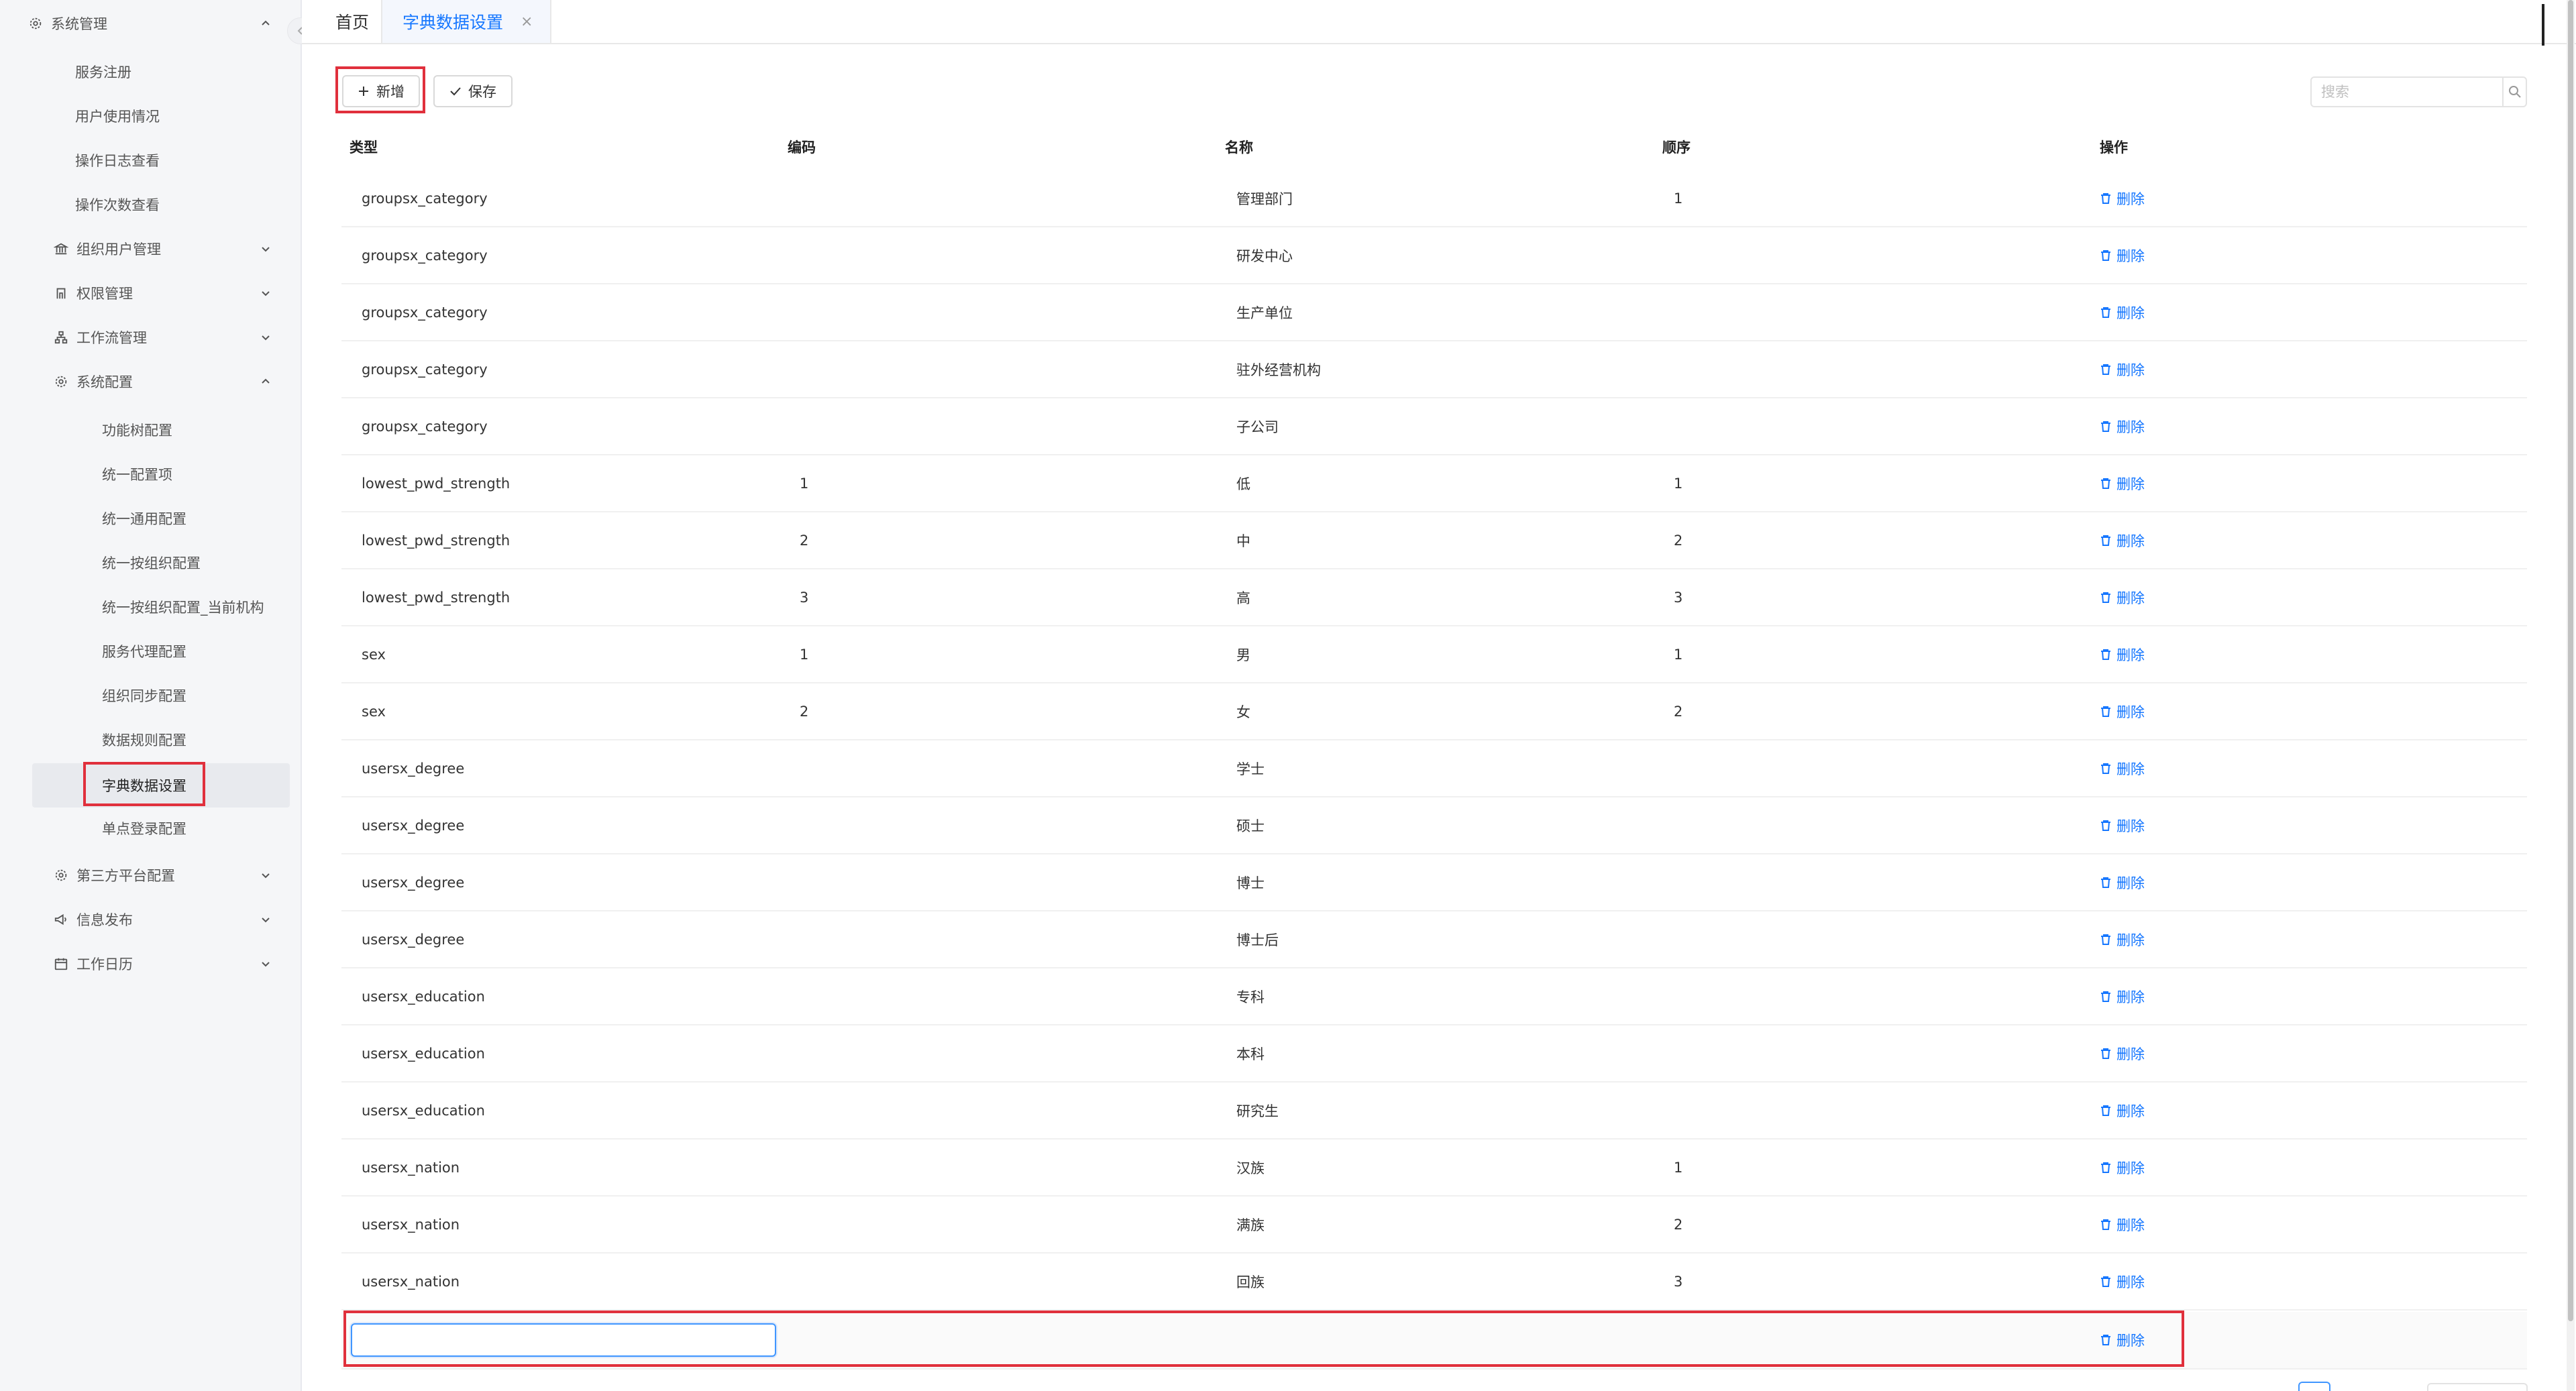 This screenshot has width=2576, height=1391. What do you see at coordinates (151, 875) in the screenshot?
I see `sidebar-item-third-party: 第三方平台配置` at bounding box center [151, 875].